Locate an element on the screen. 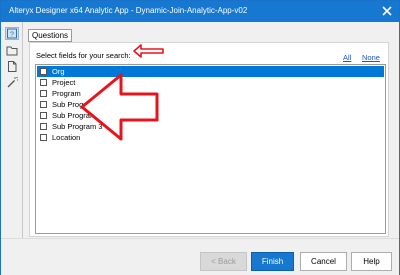 Image resolution: width=400 pixels, height=275 pixels. list-item-label: Location is located at coordinates (66, 137).